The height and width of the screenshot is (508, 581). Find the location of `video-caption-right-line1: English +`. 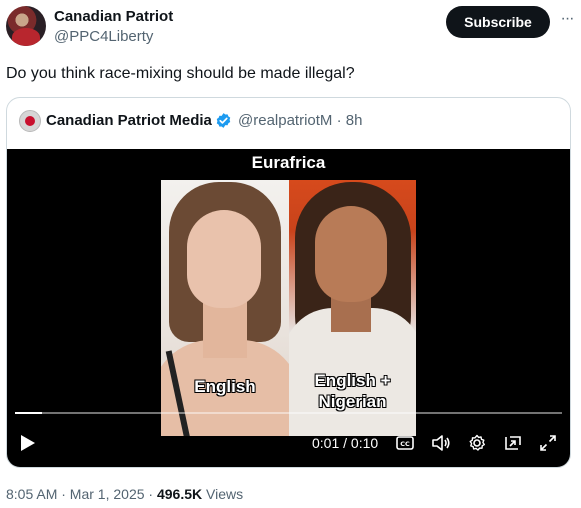

video-caption-right-line1: English + is located at coordinates (352, 380).